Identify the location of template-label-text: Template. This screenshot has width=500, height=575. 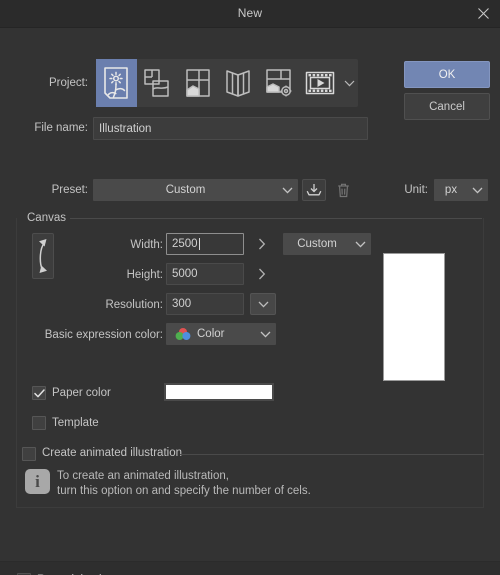
(75, 423).